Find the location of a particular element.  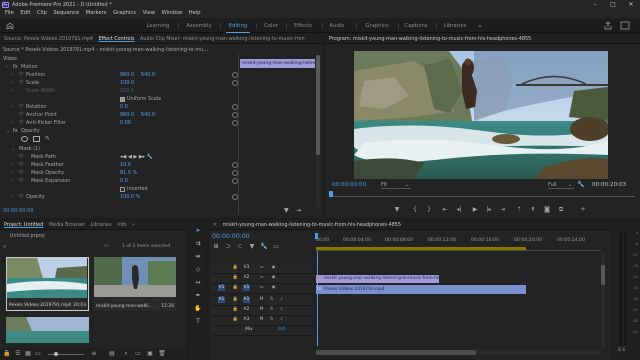

freeform-view-icon: ▭ is located at coordinates (38, 353).